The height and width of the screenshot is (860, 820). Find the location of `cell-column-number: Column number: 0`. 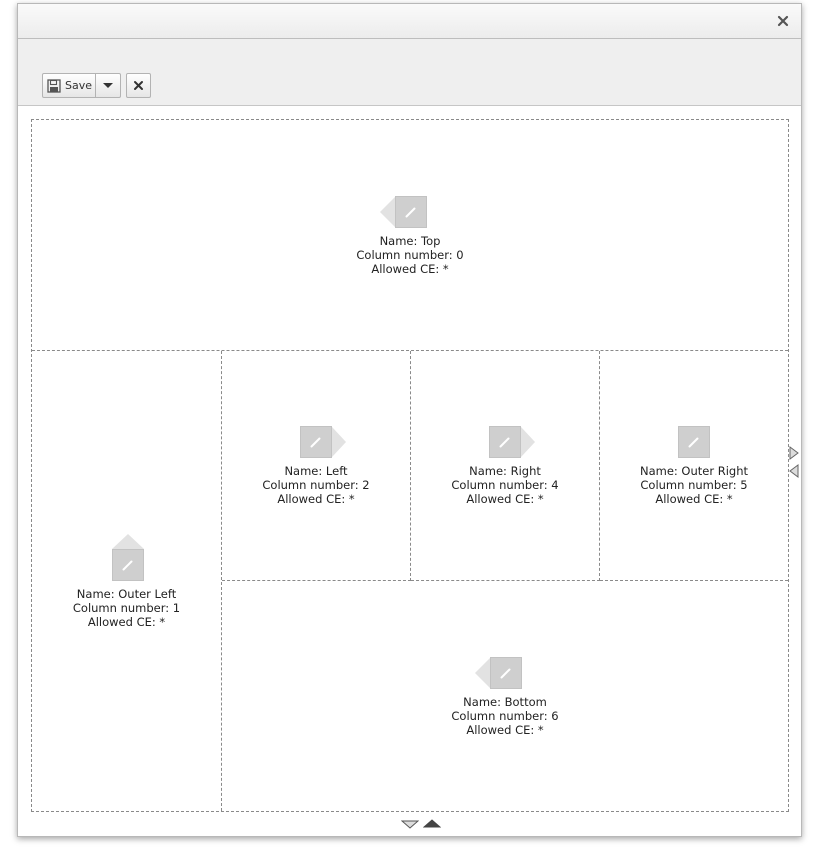

cell-column-number: Column number: 0 is located at coordinates (410, 254).